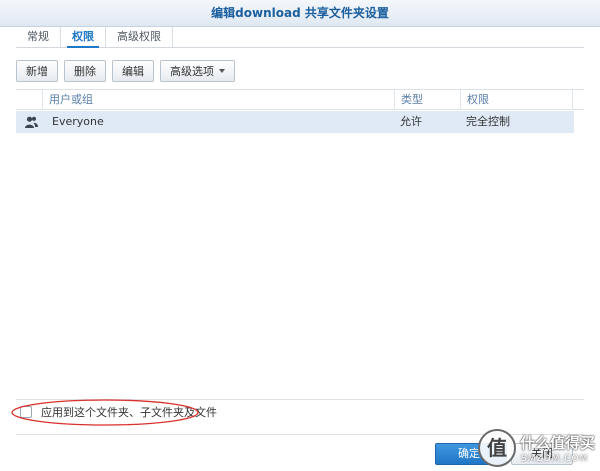 The image size is (600, 471). I want to click on row-user-name: Everyone, so click(78, 121).